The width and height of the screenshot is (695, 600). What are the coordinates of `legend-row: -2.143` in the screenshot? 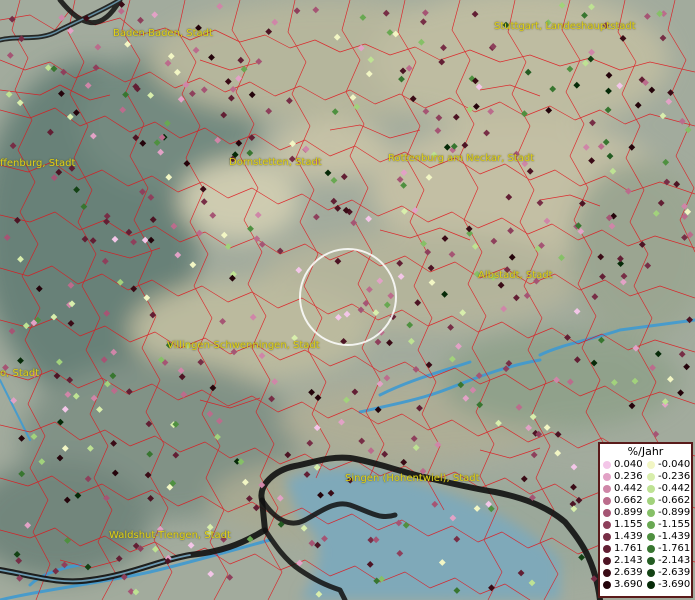 It's located at (669, 561).